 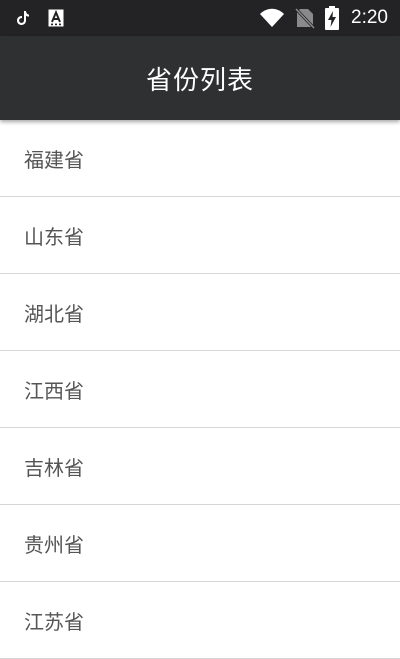 I want to click on status-bar: 2:20, so click(x=200, y=18).